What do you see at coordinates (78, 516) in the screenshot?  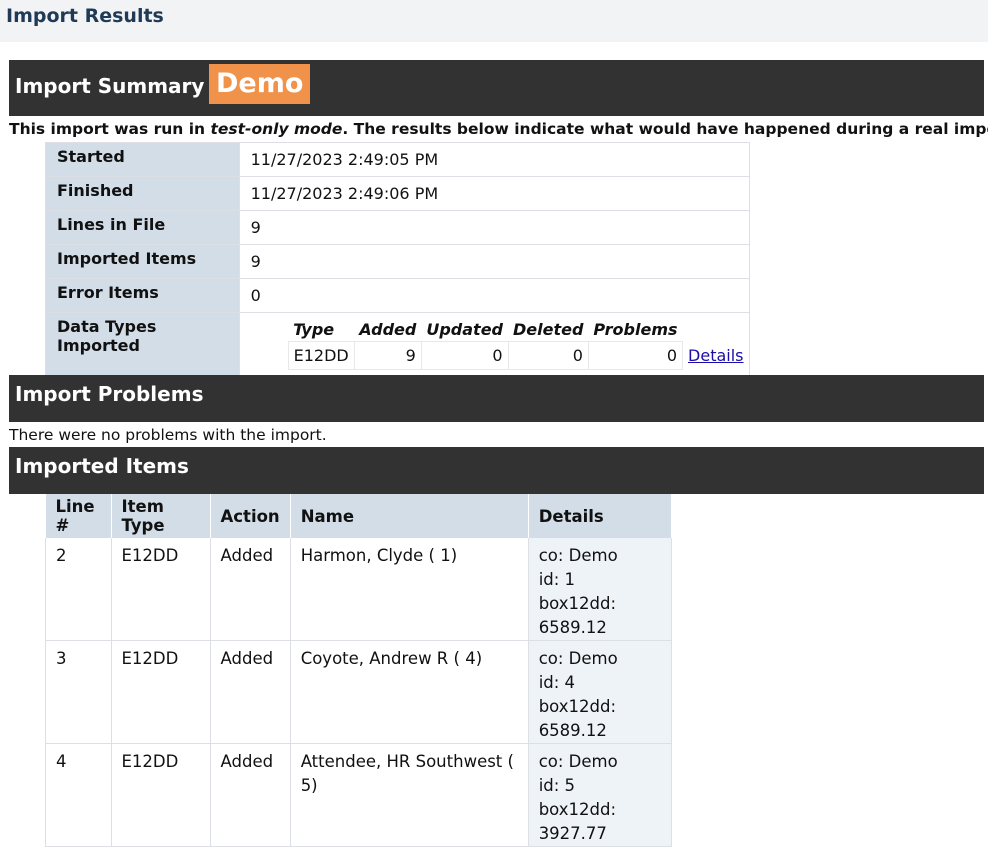 I see `col-header-line: Line #` at bounding box center [78, 516].